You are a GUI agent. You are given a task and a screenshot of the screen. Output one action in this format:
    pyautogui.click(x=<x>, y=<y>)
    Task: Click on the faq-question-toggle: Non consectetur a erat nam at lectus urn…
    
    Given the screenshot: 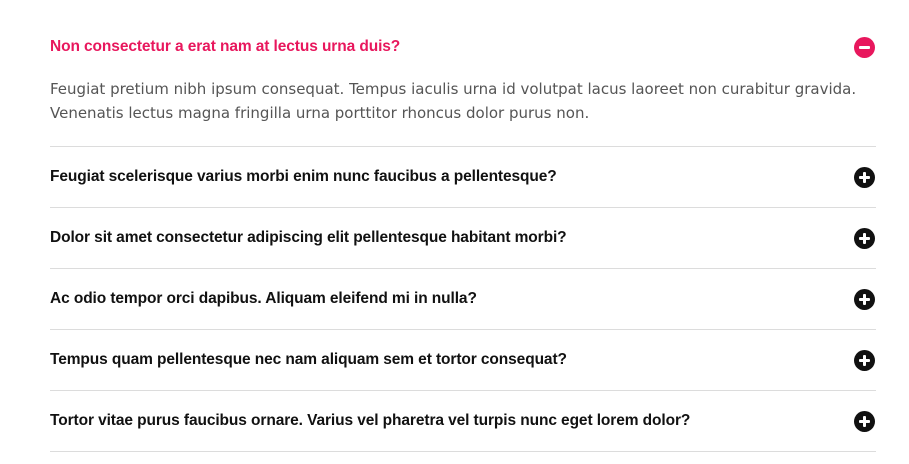 What is the action you would take?
    pyautogui.click(x=463, y=47)
    